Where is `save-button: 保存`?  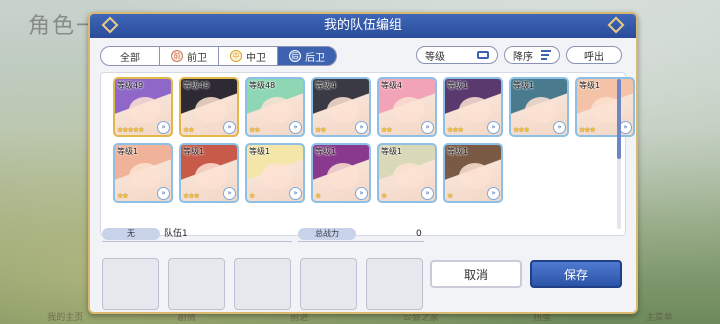
save-button: 保存 is located at coordinates (576, 274).